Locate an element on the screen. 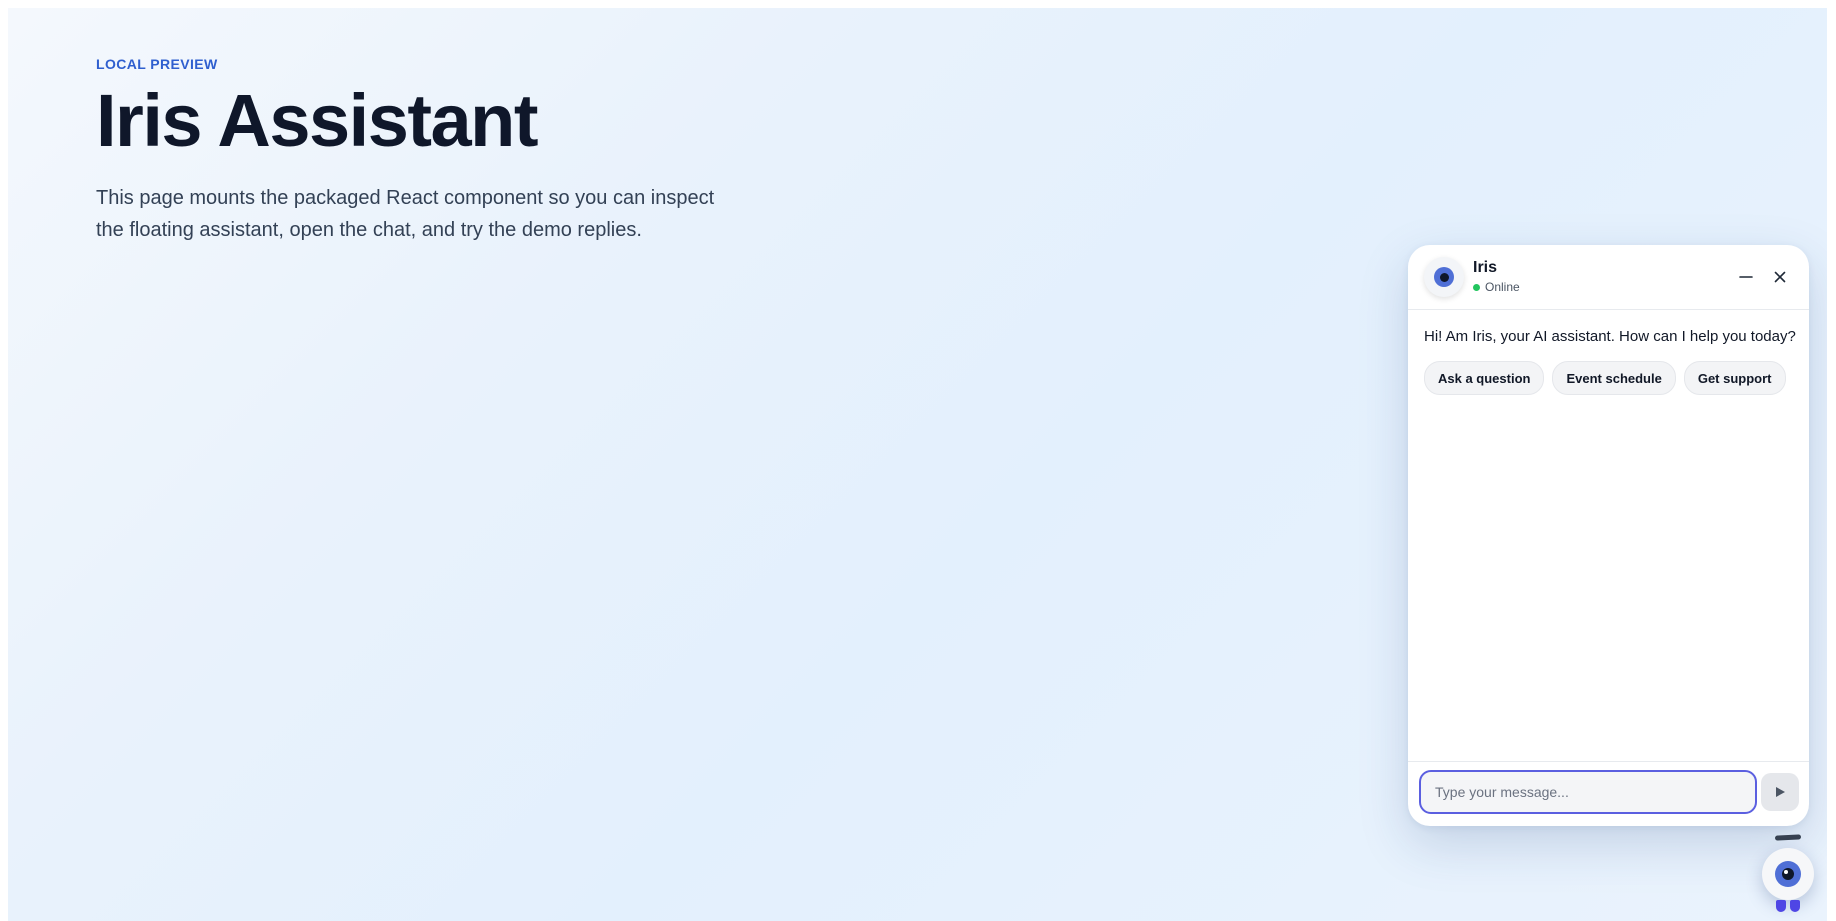  bot-name: Iris is located at coordinates (1485, 267).